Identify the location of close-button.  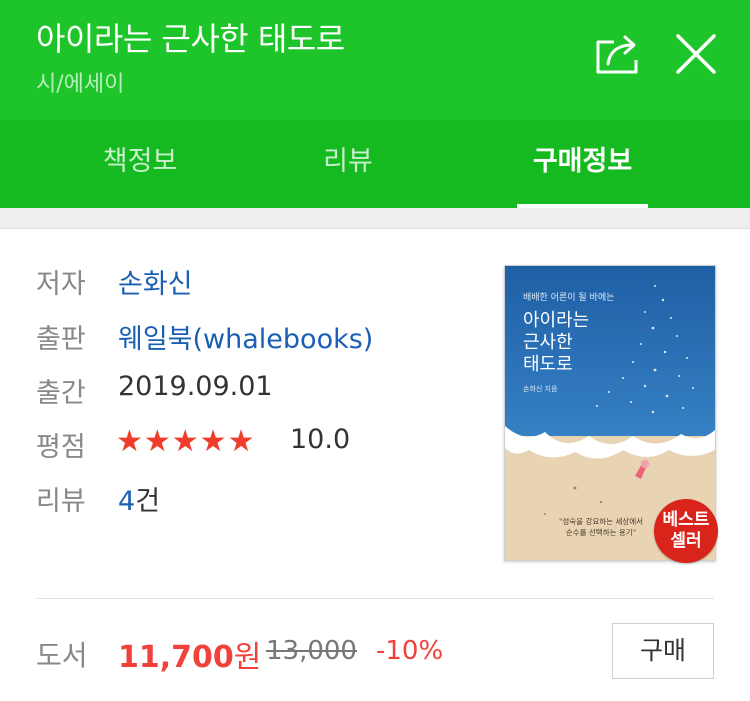
(696, 54).